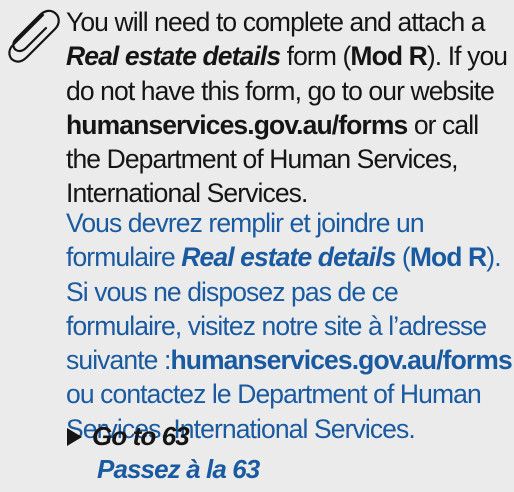 The width and height of the screenshot is (514, 492). I want to click on french-line-2-end: )., so click(493, 257).